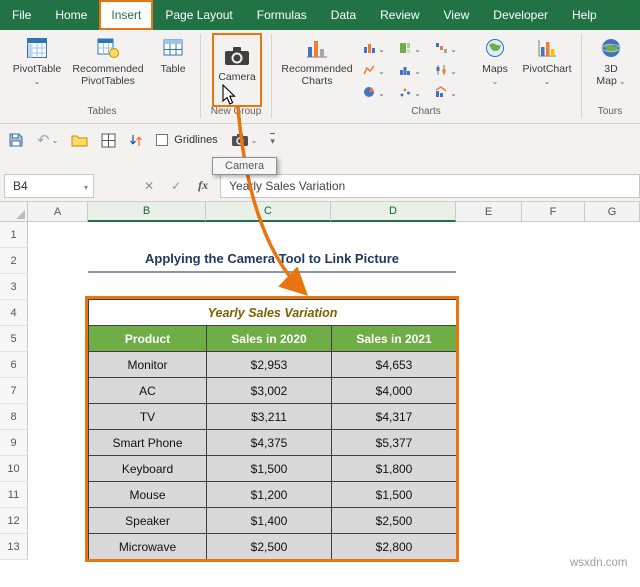 Image resolution: width=640 pixels, height=587 pixels. I want to click on row-header-10: 10, so click(14, 469).